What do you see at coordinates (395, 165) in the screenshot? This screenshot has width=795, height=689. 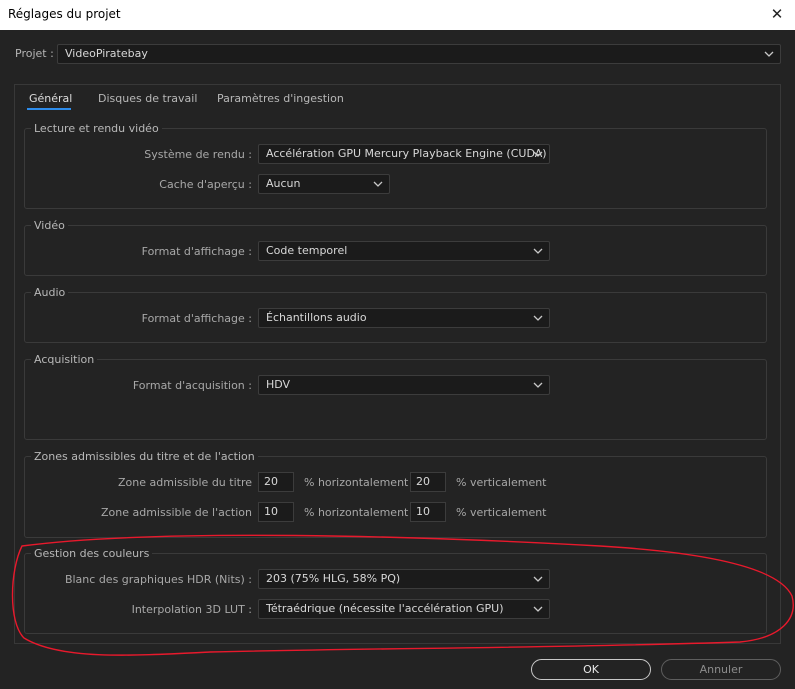 I see `group-playback: Lecture et rendu vidéo` at bounding box center [395, 165].